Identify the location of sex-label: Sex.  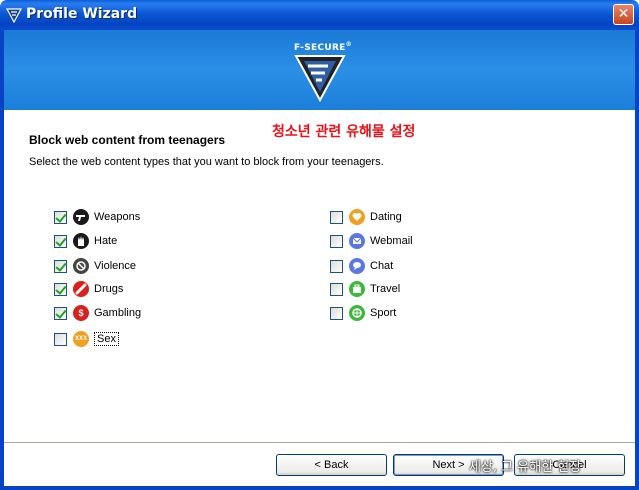
(106, 339).